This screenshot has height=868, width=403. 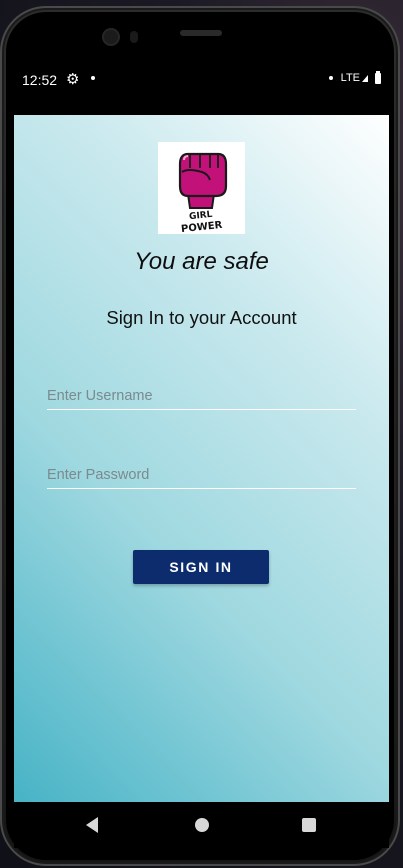 I want to click on username-input, so click(x=201, y=396).